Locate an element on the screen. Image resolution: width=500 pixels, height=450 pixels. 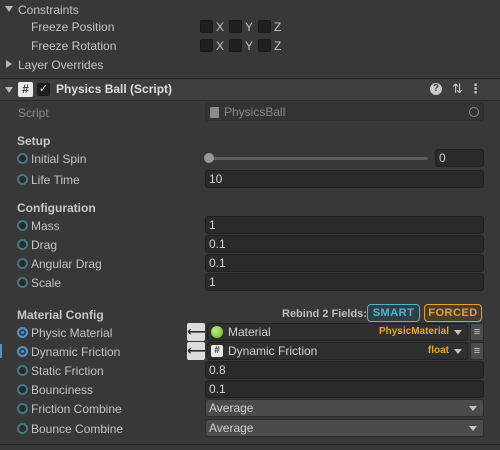
bounciness-label: Bounciness is located at coordinates (62, 389).